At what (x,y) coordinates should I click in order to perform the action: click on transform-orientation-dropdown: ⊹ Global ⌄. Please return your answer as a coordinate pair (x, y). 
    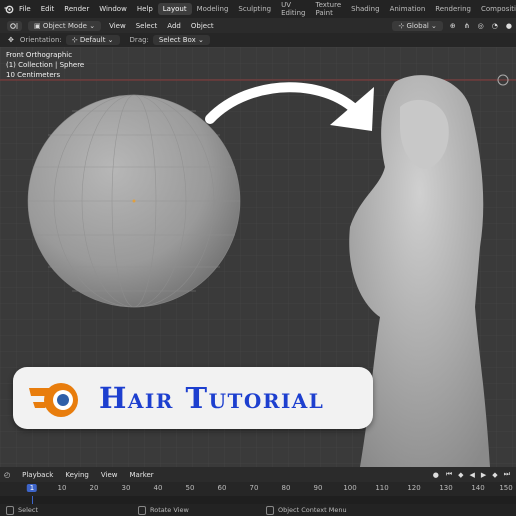
    Looking at the image, I should click on (417, 25).